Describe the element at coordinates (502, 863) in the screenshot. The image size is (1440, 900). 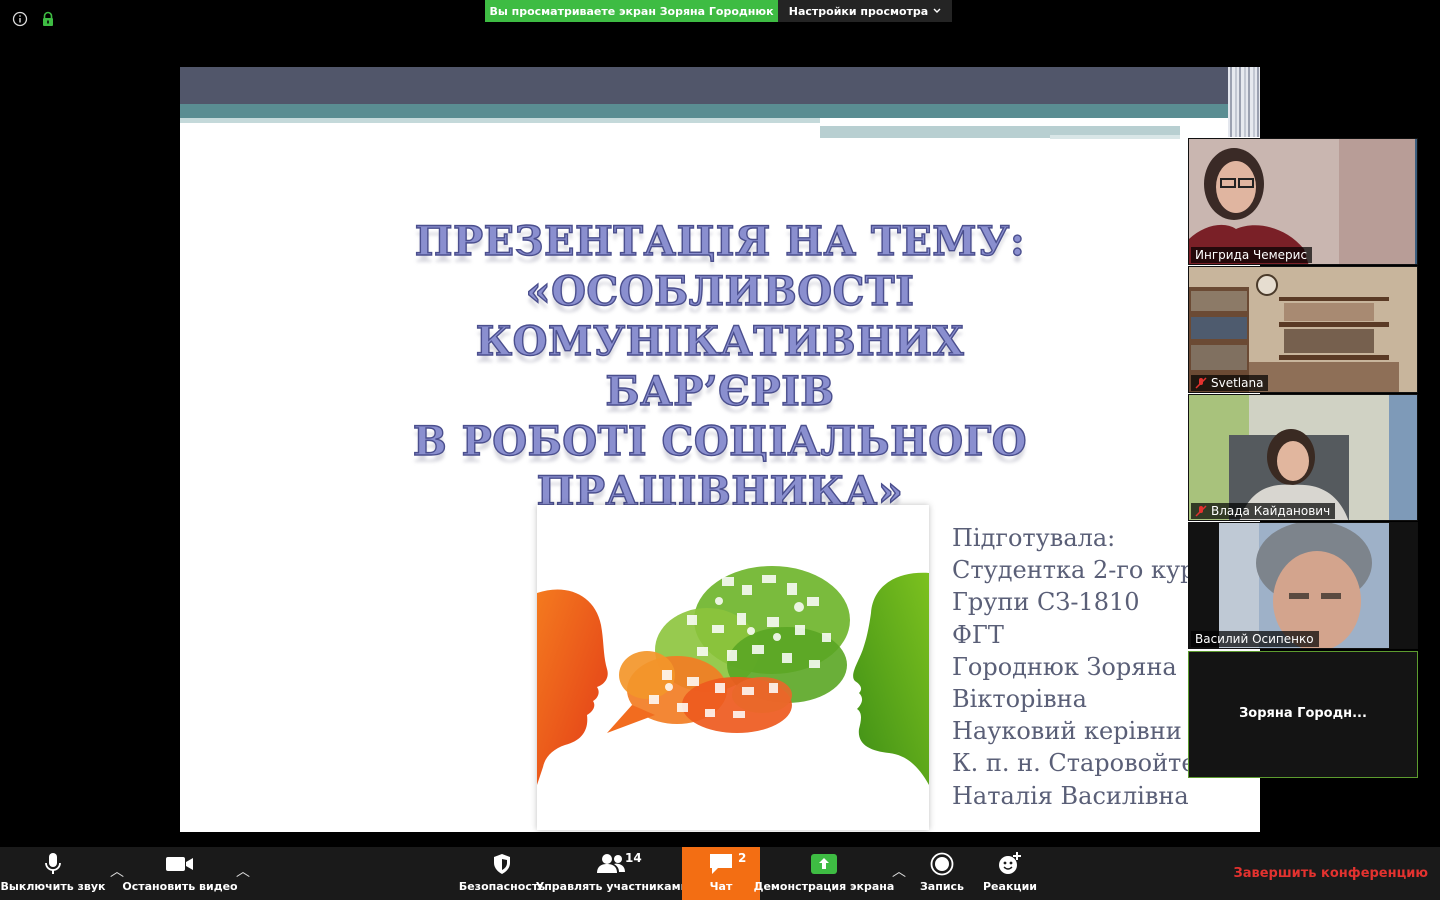
I see `shield-icon` at that location.